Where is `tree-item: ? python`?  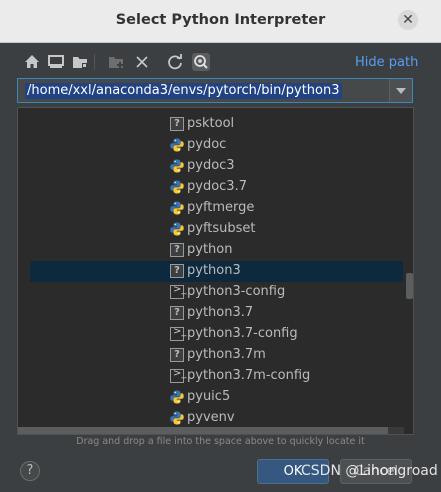
tree-item: ? python is located at coordinates (205, 250).